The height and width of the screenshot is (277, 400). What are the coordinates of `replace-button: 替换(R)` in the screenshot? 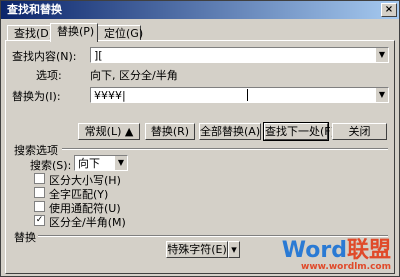 It's located at (170, 131).